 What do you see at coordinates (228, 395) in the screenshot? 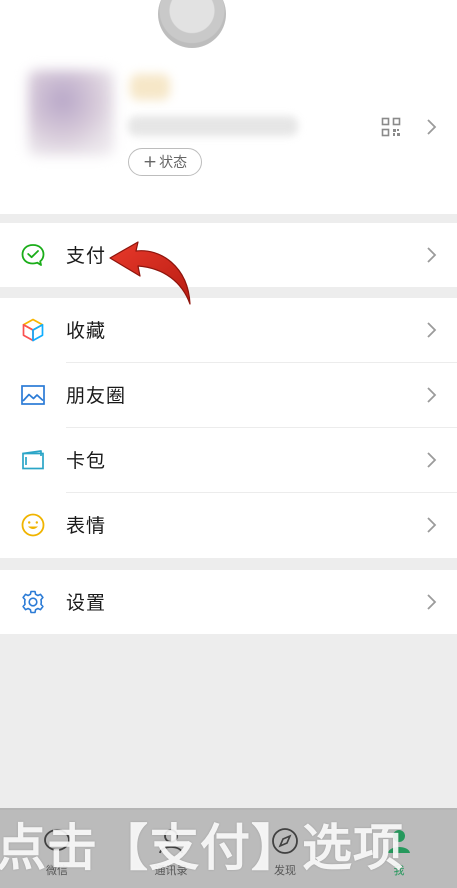
I see `menu-item-moments: 朋友圈` at bounding box center [228, 395].